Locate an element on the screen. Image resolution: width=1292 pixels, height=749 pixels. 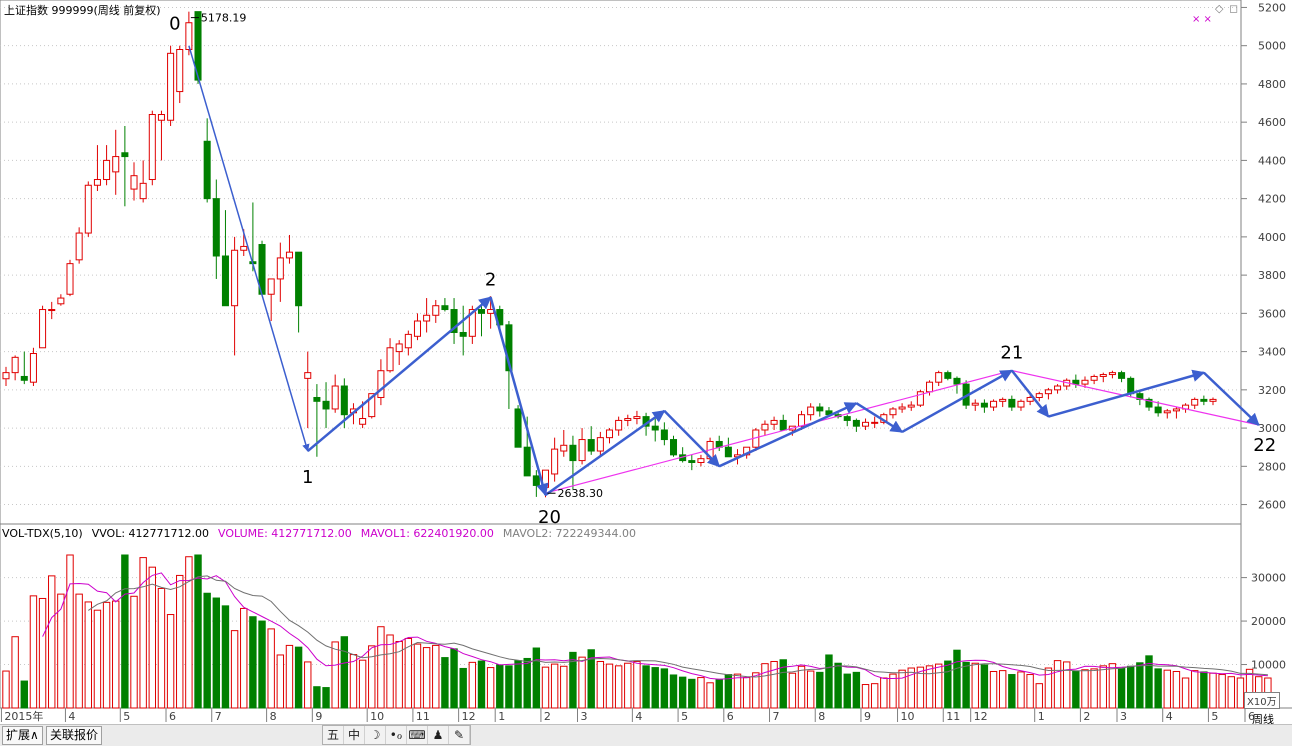
time-tick-label: 6 is located at coordinates (172, 716).